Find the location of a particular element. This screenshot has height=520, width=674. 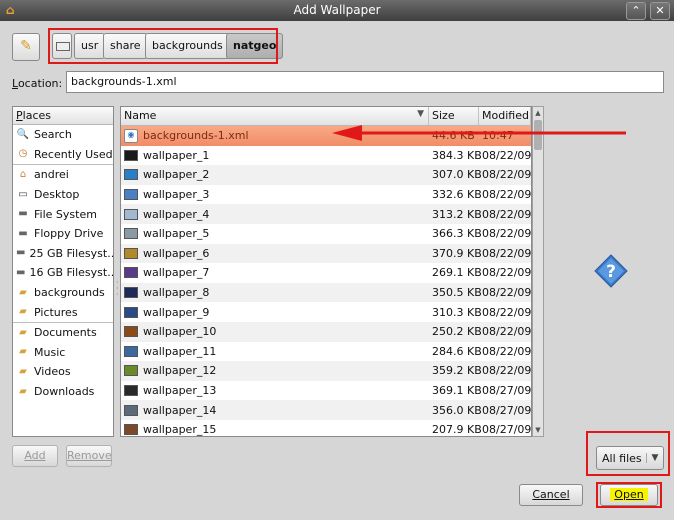

place-item: ▰ Downloads is located at coordinates (63, 392).